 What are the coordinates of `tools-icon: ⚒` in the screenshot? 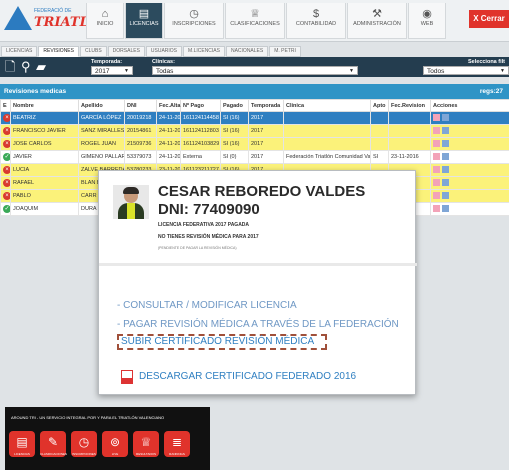 It's located at (377, 14).